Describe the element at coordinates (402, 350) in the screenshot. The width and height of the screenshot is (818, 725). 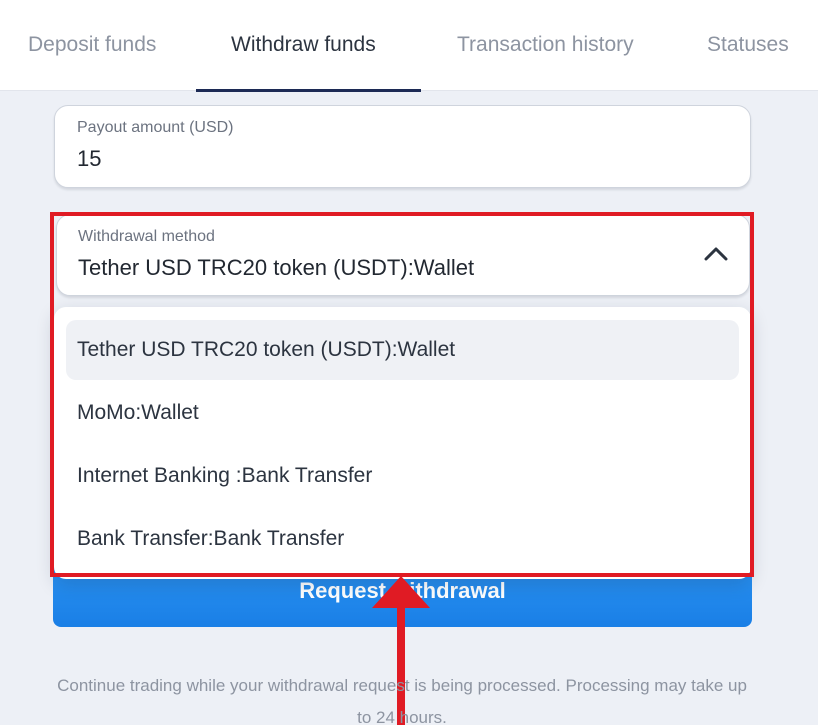
I see `dropdown-option-usdt-wallet: Tether USD TRC20 token (USDT):Wallet` at that location.